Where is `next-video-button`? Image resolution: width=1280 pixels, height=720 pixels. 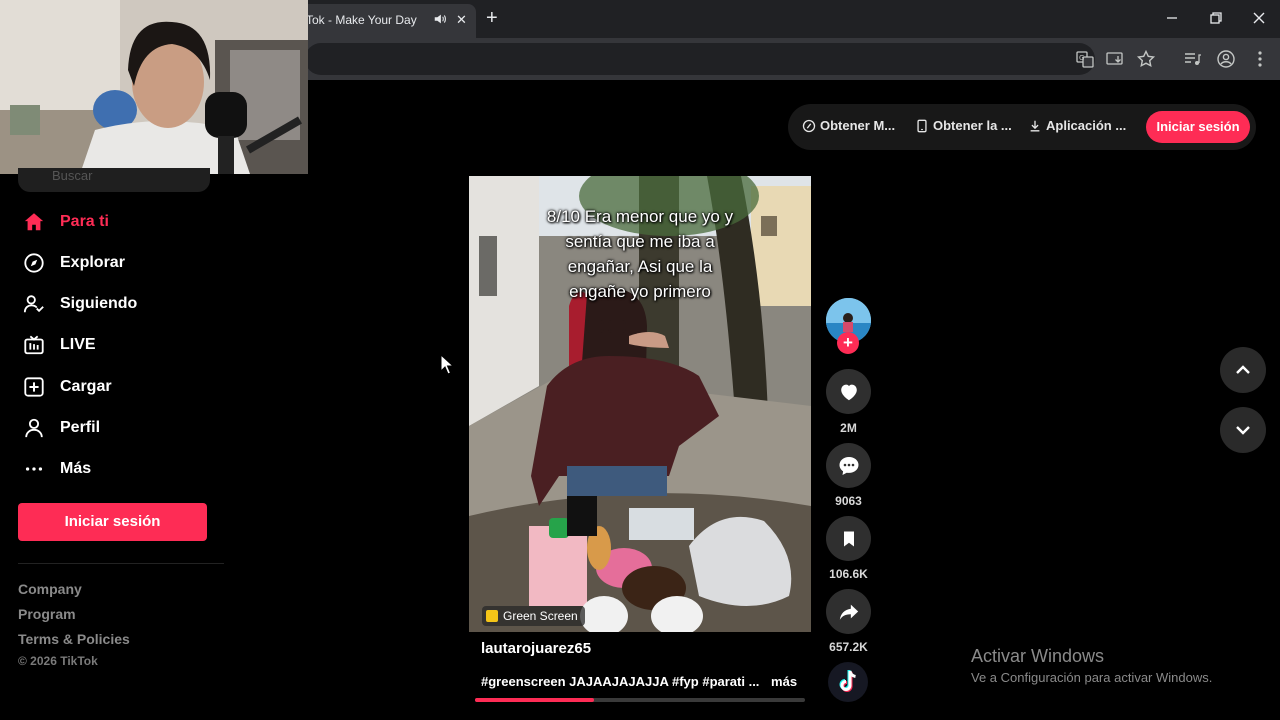 next-video-button is located at coordinates (1243, 430).